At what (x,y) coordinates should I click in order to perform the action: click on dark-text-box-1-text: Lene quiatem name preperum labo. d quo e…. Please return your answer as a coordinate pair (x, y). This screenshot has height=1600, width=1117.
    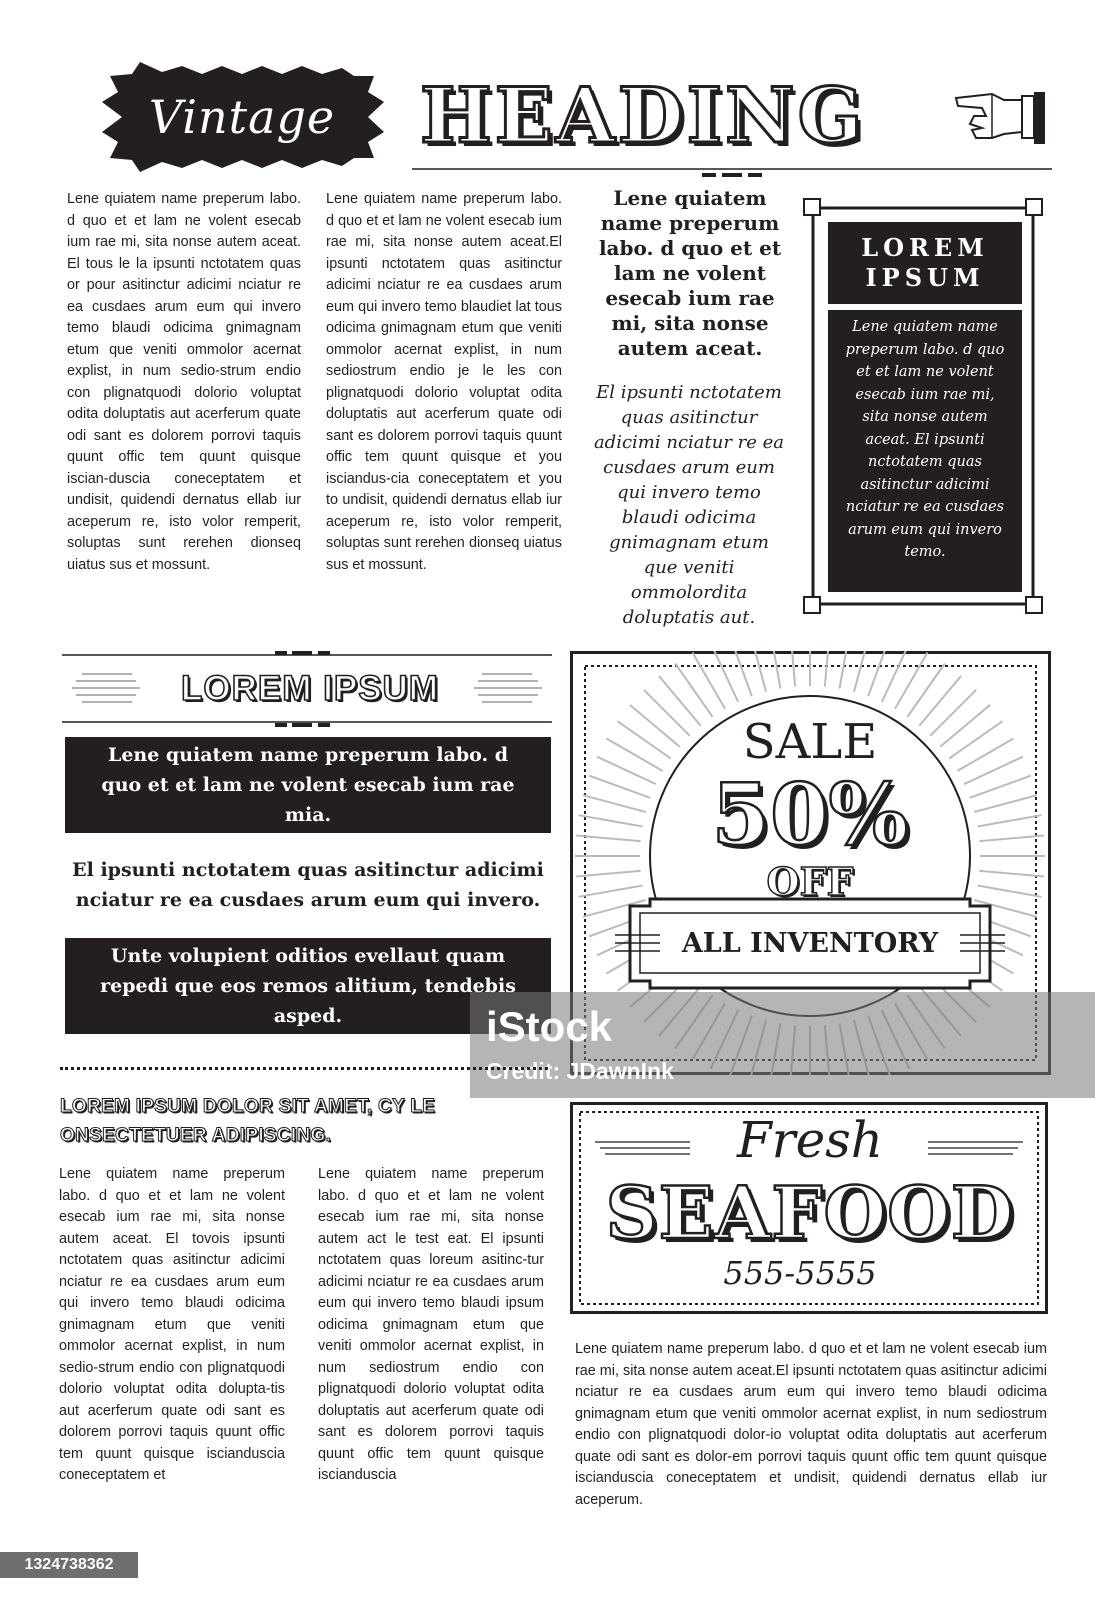
    Looking at the image, I should click on (308, 785).